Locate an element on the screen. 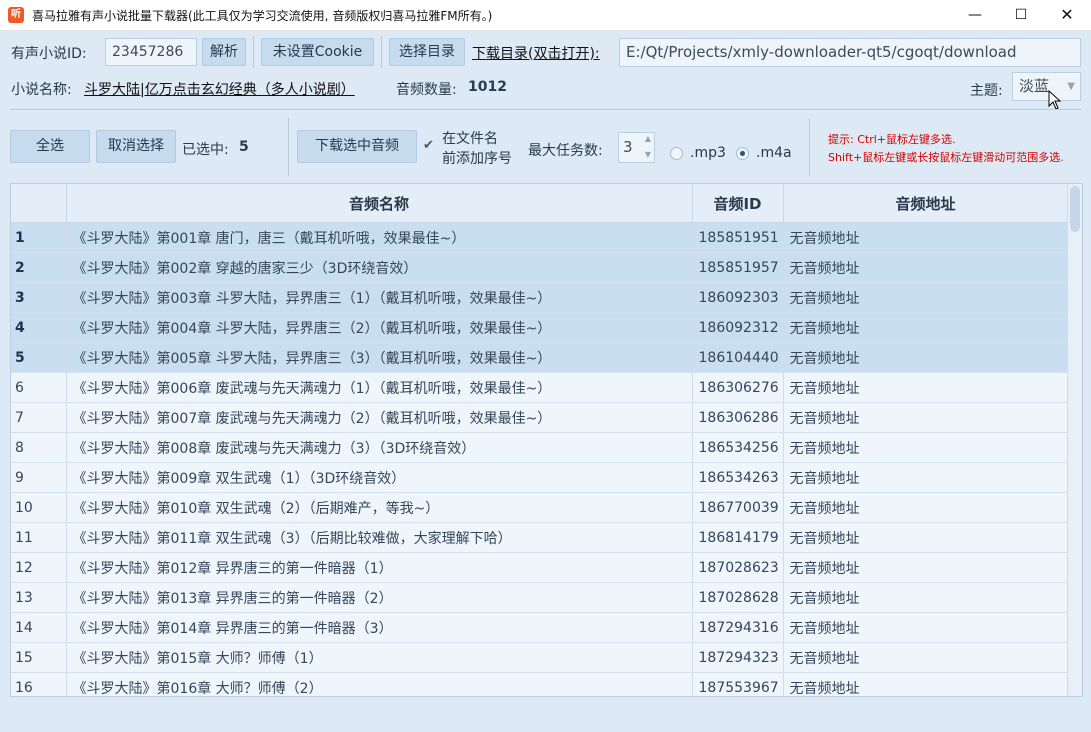 The height and width of the screenshot is (732, 1091). row-index: 1 is located at coordinates (39, 237).